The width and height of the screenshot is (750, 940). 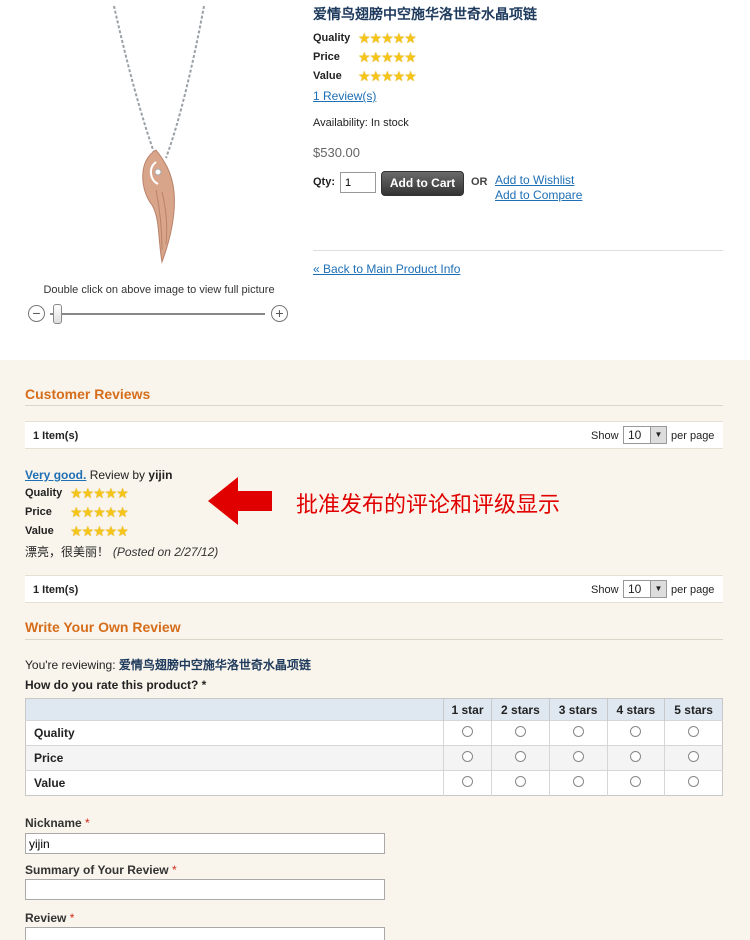 I want to click on review-author: yijin, so click(x=160, y=475).